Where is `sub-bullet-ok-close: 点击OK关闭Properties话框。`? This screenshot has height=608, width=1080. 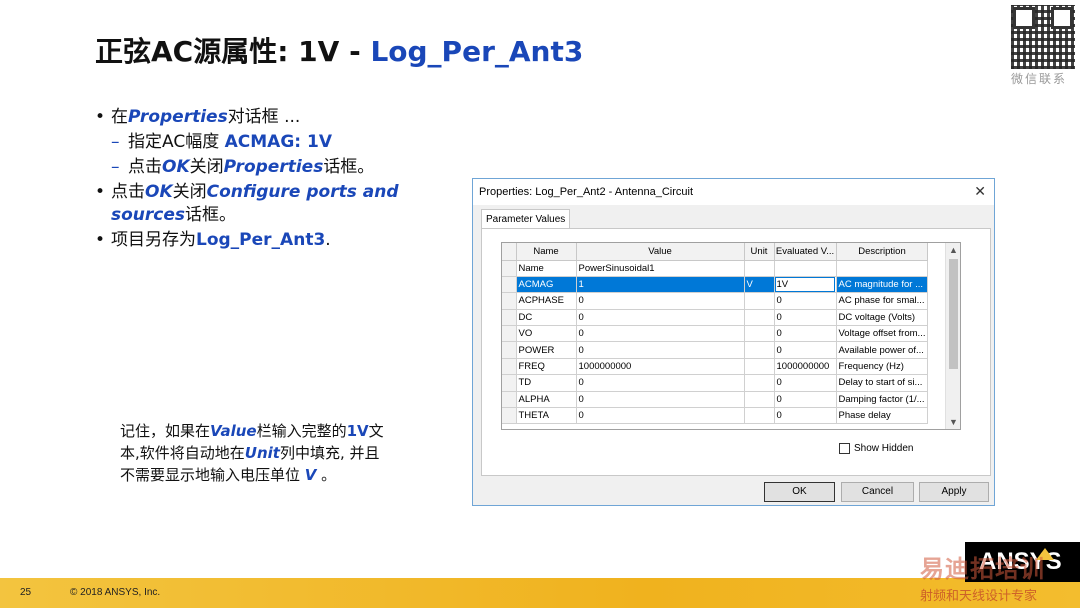
sub-bullet-ok-close: 点击OK关闭Properties话框。 is located at coordinates (260, 167).